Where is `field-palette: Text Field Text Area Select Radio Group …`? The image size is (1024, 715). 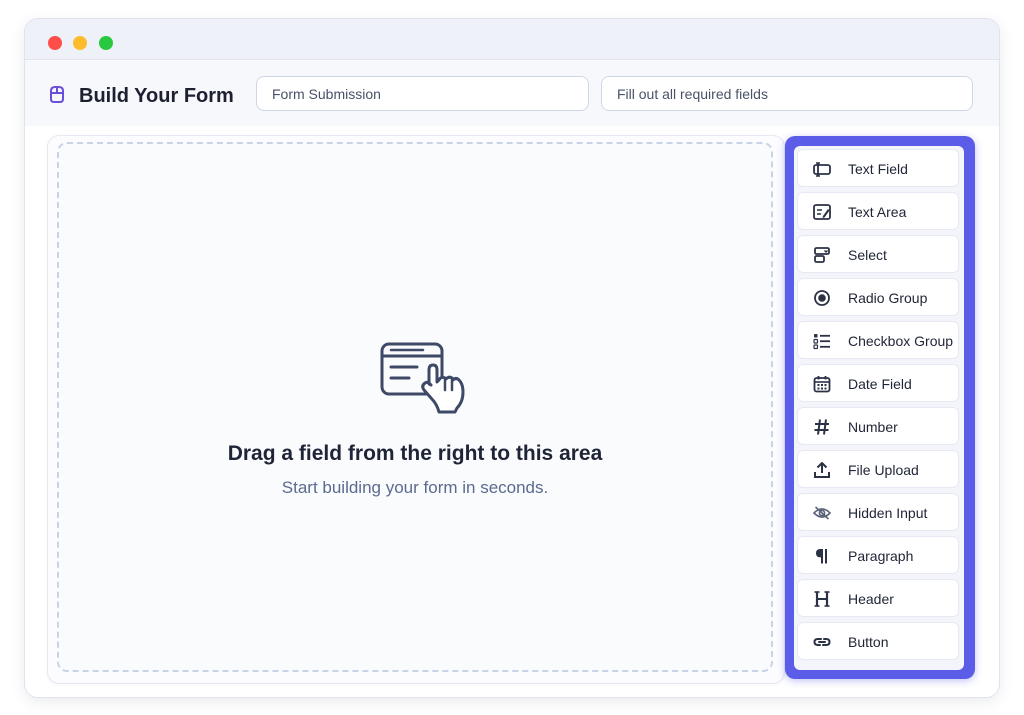 field-palette: Text Field Text Area Select Radio Group … is located at coordinates (880, 407).